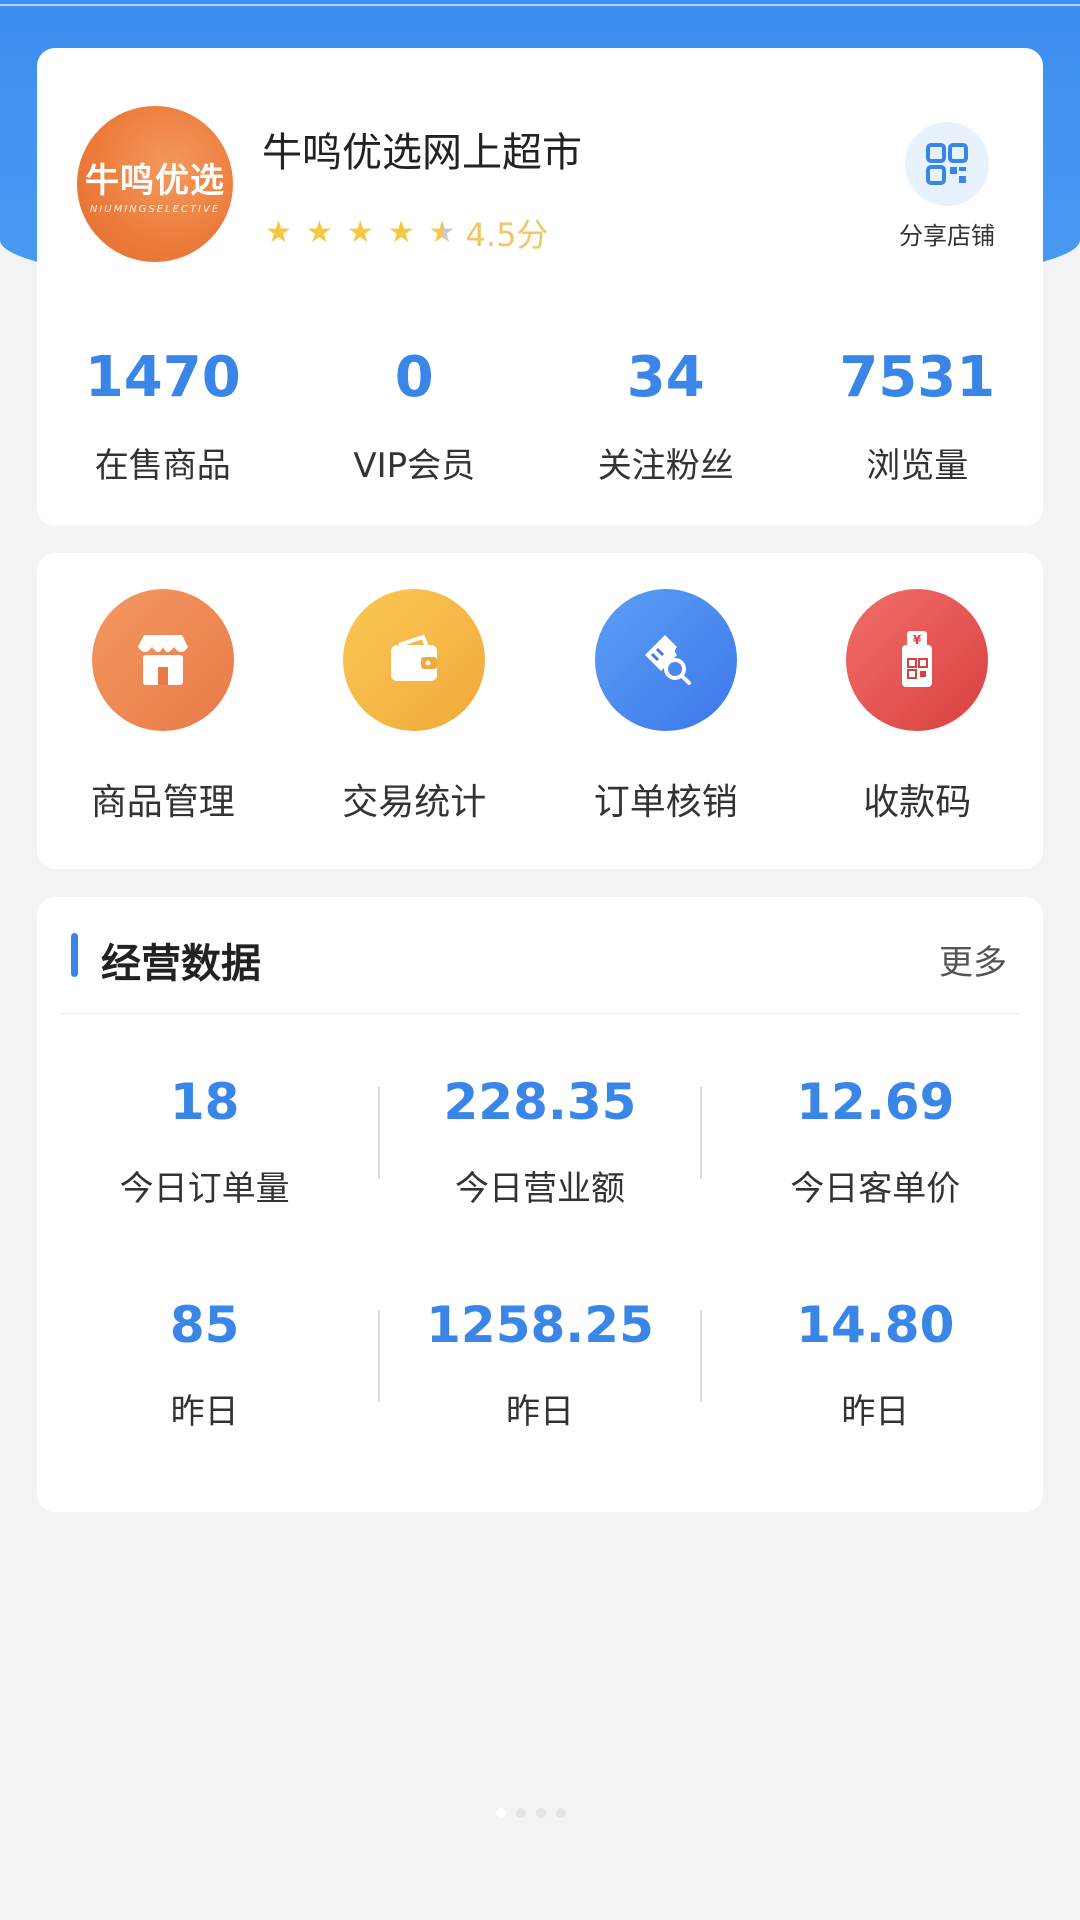 The height and width of the screenshot is (1920, 1080). What do you see at coordinates (414, 802) in the screenshot?
I see `menu-label: 交易统计` at bounding box center [414, 802].